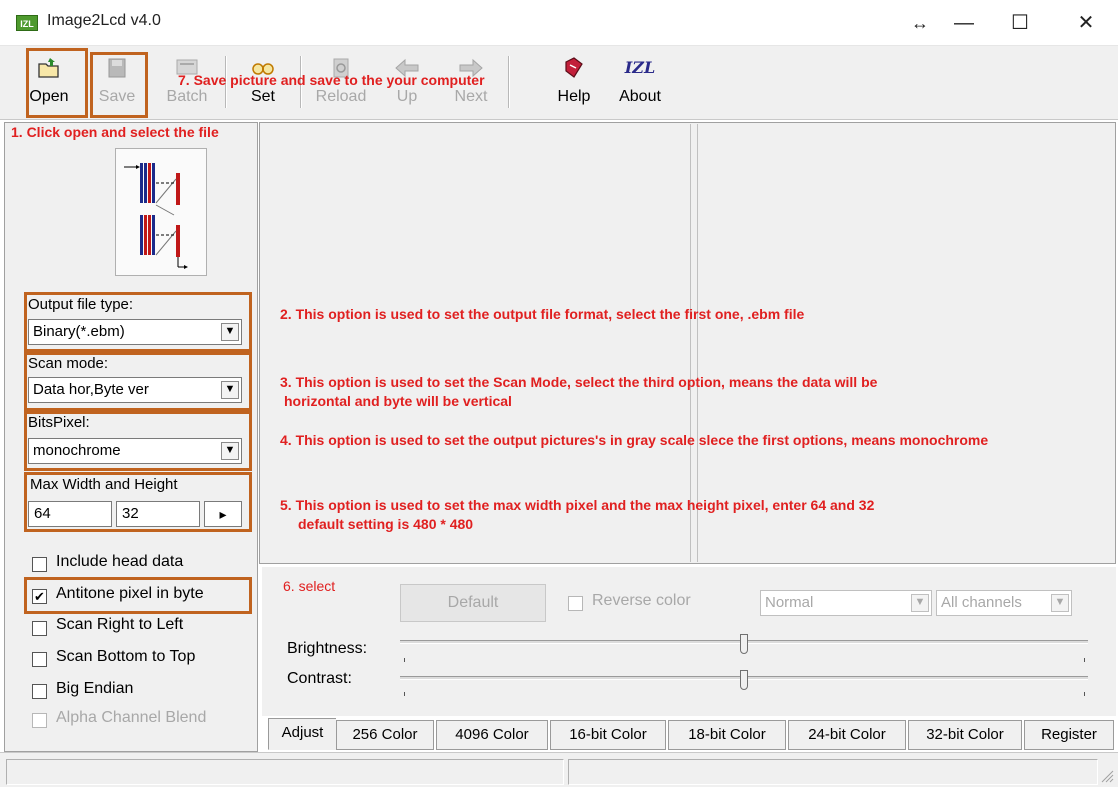 Image resolution: width=1118 pixels, height=787 pixels. What do you see at coordinates (473, 603) in the screenshot?
I see `default-button: Default` at bounding box center [473, 603].